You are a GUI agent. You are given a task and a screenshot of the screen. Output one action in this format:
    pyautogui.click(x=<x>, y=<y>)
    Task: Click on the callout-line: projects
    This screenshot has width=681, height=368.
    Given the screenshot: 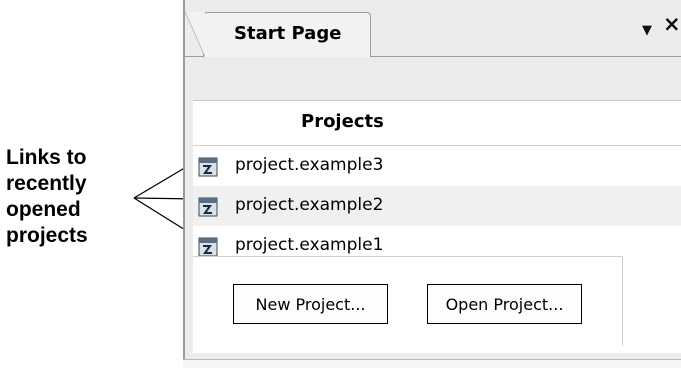 What is the action you would take?
    pyautogui.click(x=47, y=235)
    